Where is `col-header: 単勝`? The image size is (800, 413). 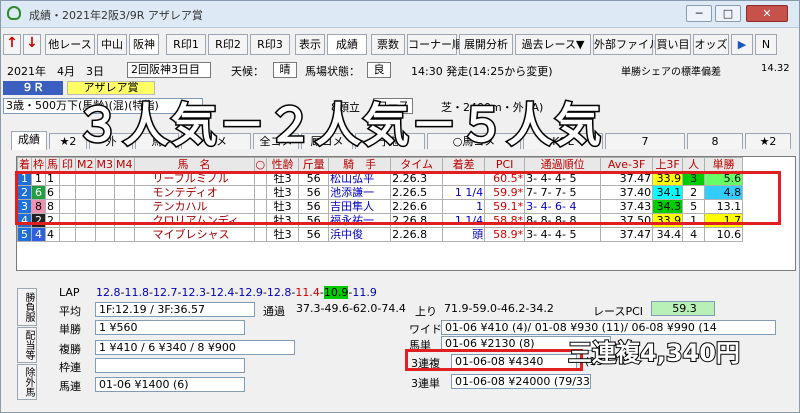 col-header: 単勝 is located at coordinates (724, 164).